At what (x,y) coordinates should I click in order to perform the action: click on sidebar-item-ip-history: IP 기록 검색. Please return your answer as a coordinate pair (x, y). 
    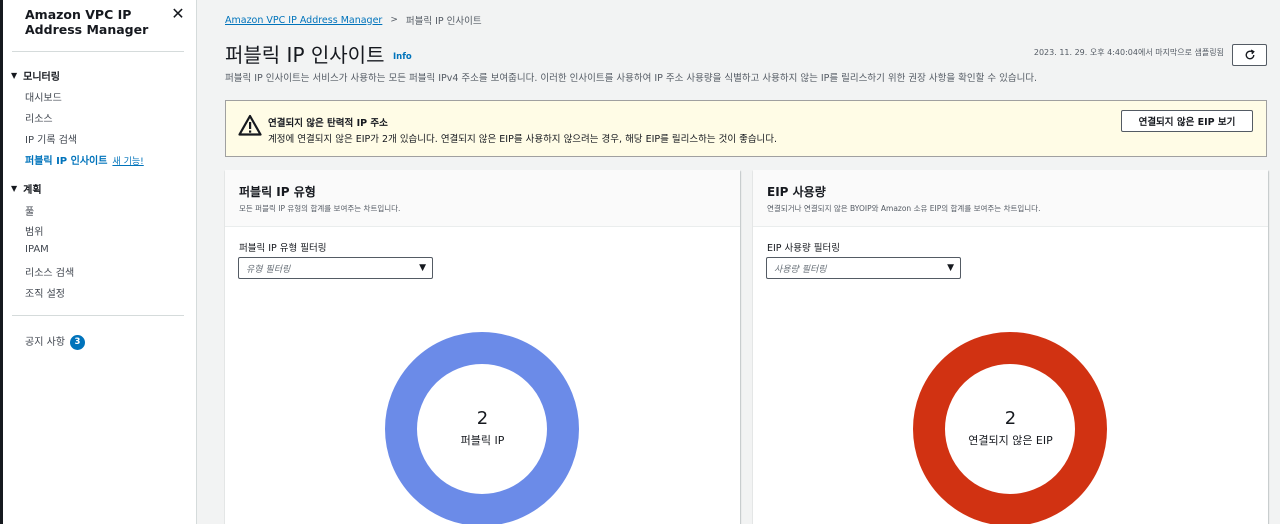
    Looking at the image, I should click on (51, 138).